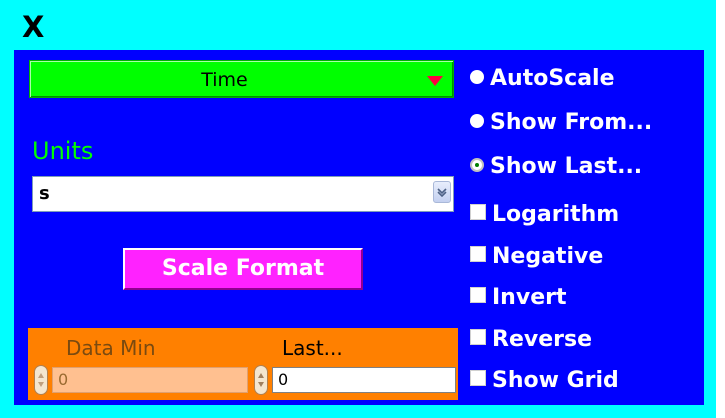  I want to click on autoscale-radio: AutoScale, so click(542, 79).